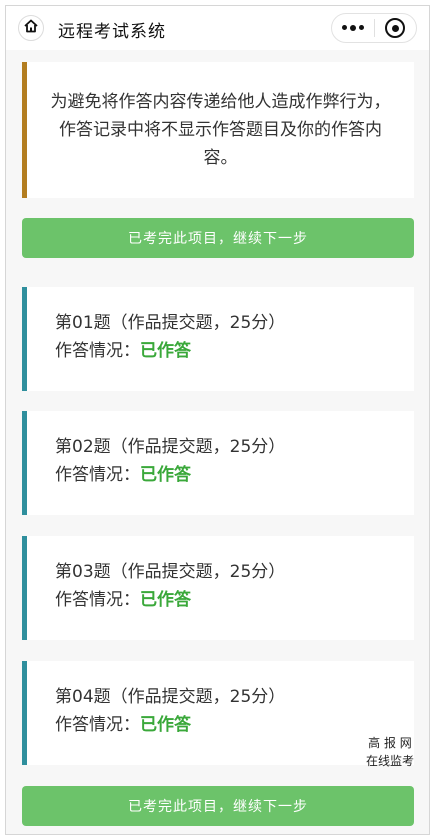  What do you see at coordinates (390, 752) in the screenshot?
I see `watermark: 高 报 网 在线监考` at bounding box center [390, 752].